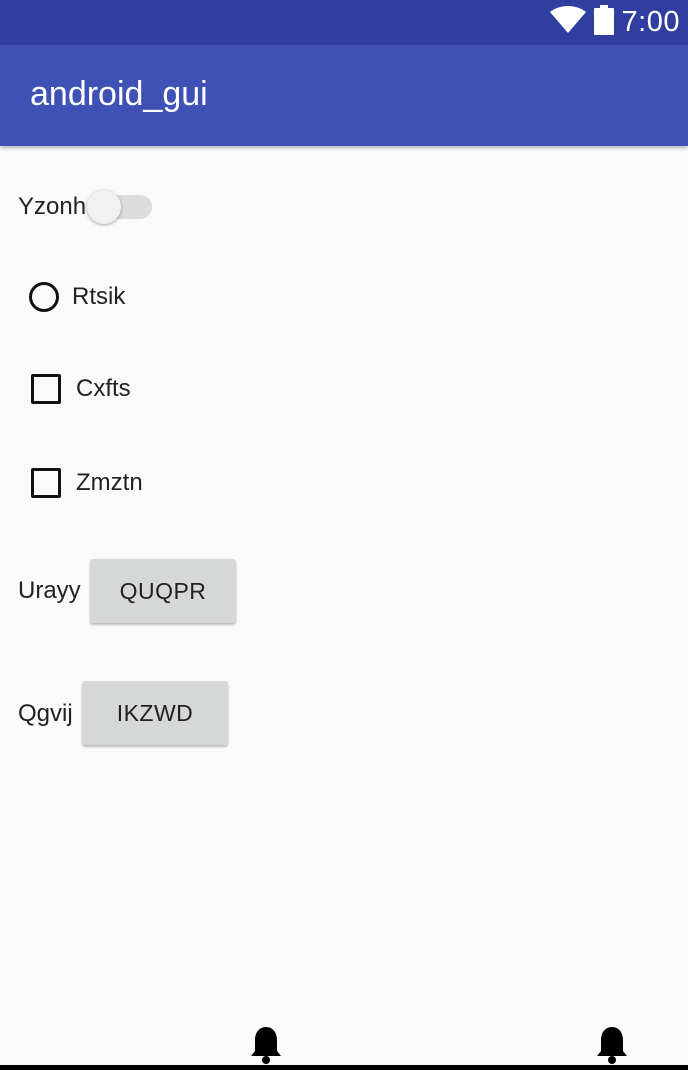  I want to click on checkbox-cxfts: Cxfts, so click(81, 389).